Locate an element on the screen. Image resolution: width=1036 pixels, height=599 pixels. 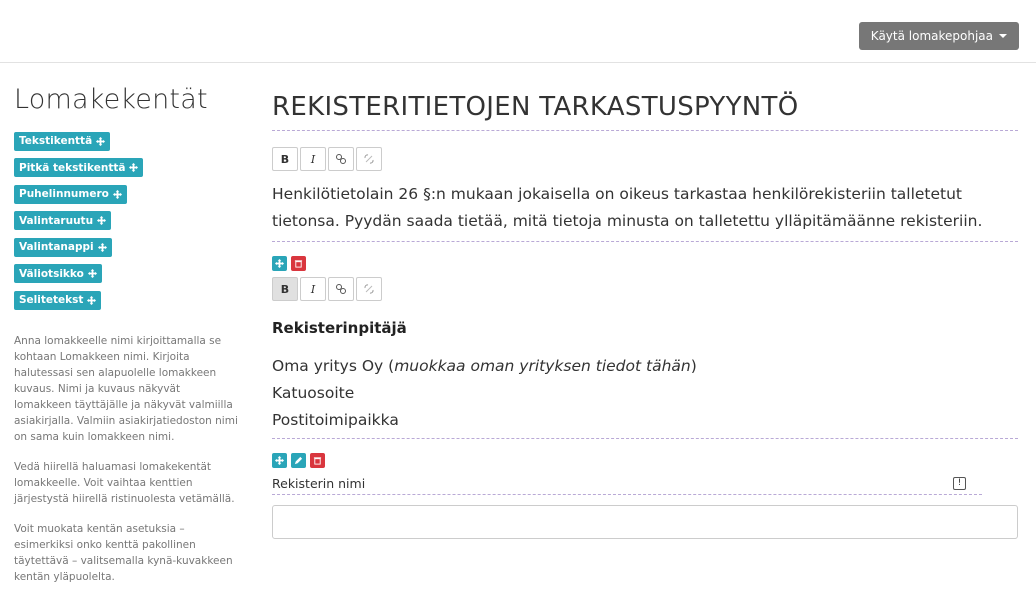
address-line: Katuosoite is located at coordinates (313, 393).